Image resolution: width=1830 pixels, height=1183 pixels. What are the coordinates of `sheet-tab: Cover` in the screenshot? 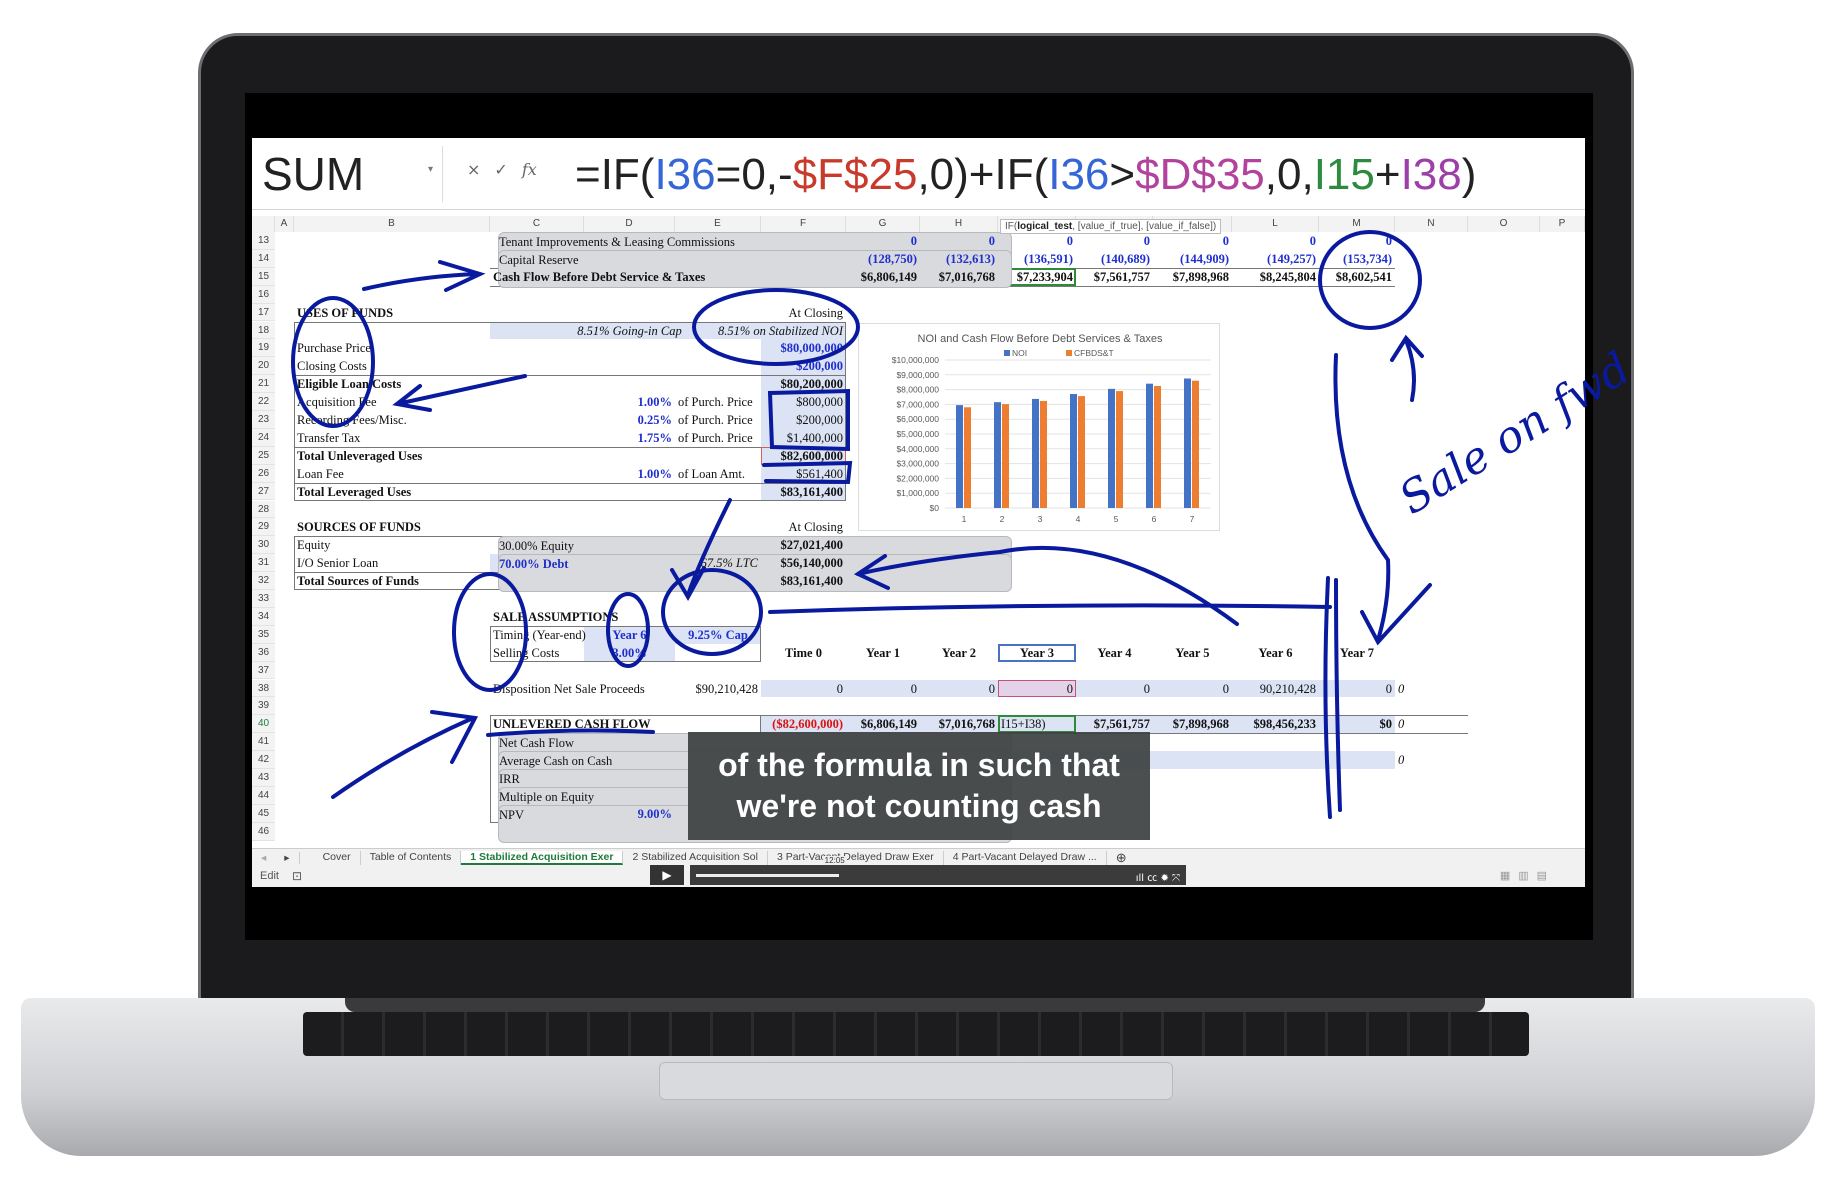 It's located at (337, 858).